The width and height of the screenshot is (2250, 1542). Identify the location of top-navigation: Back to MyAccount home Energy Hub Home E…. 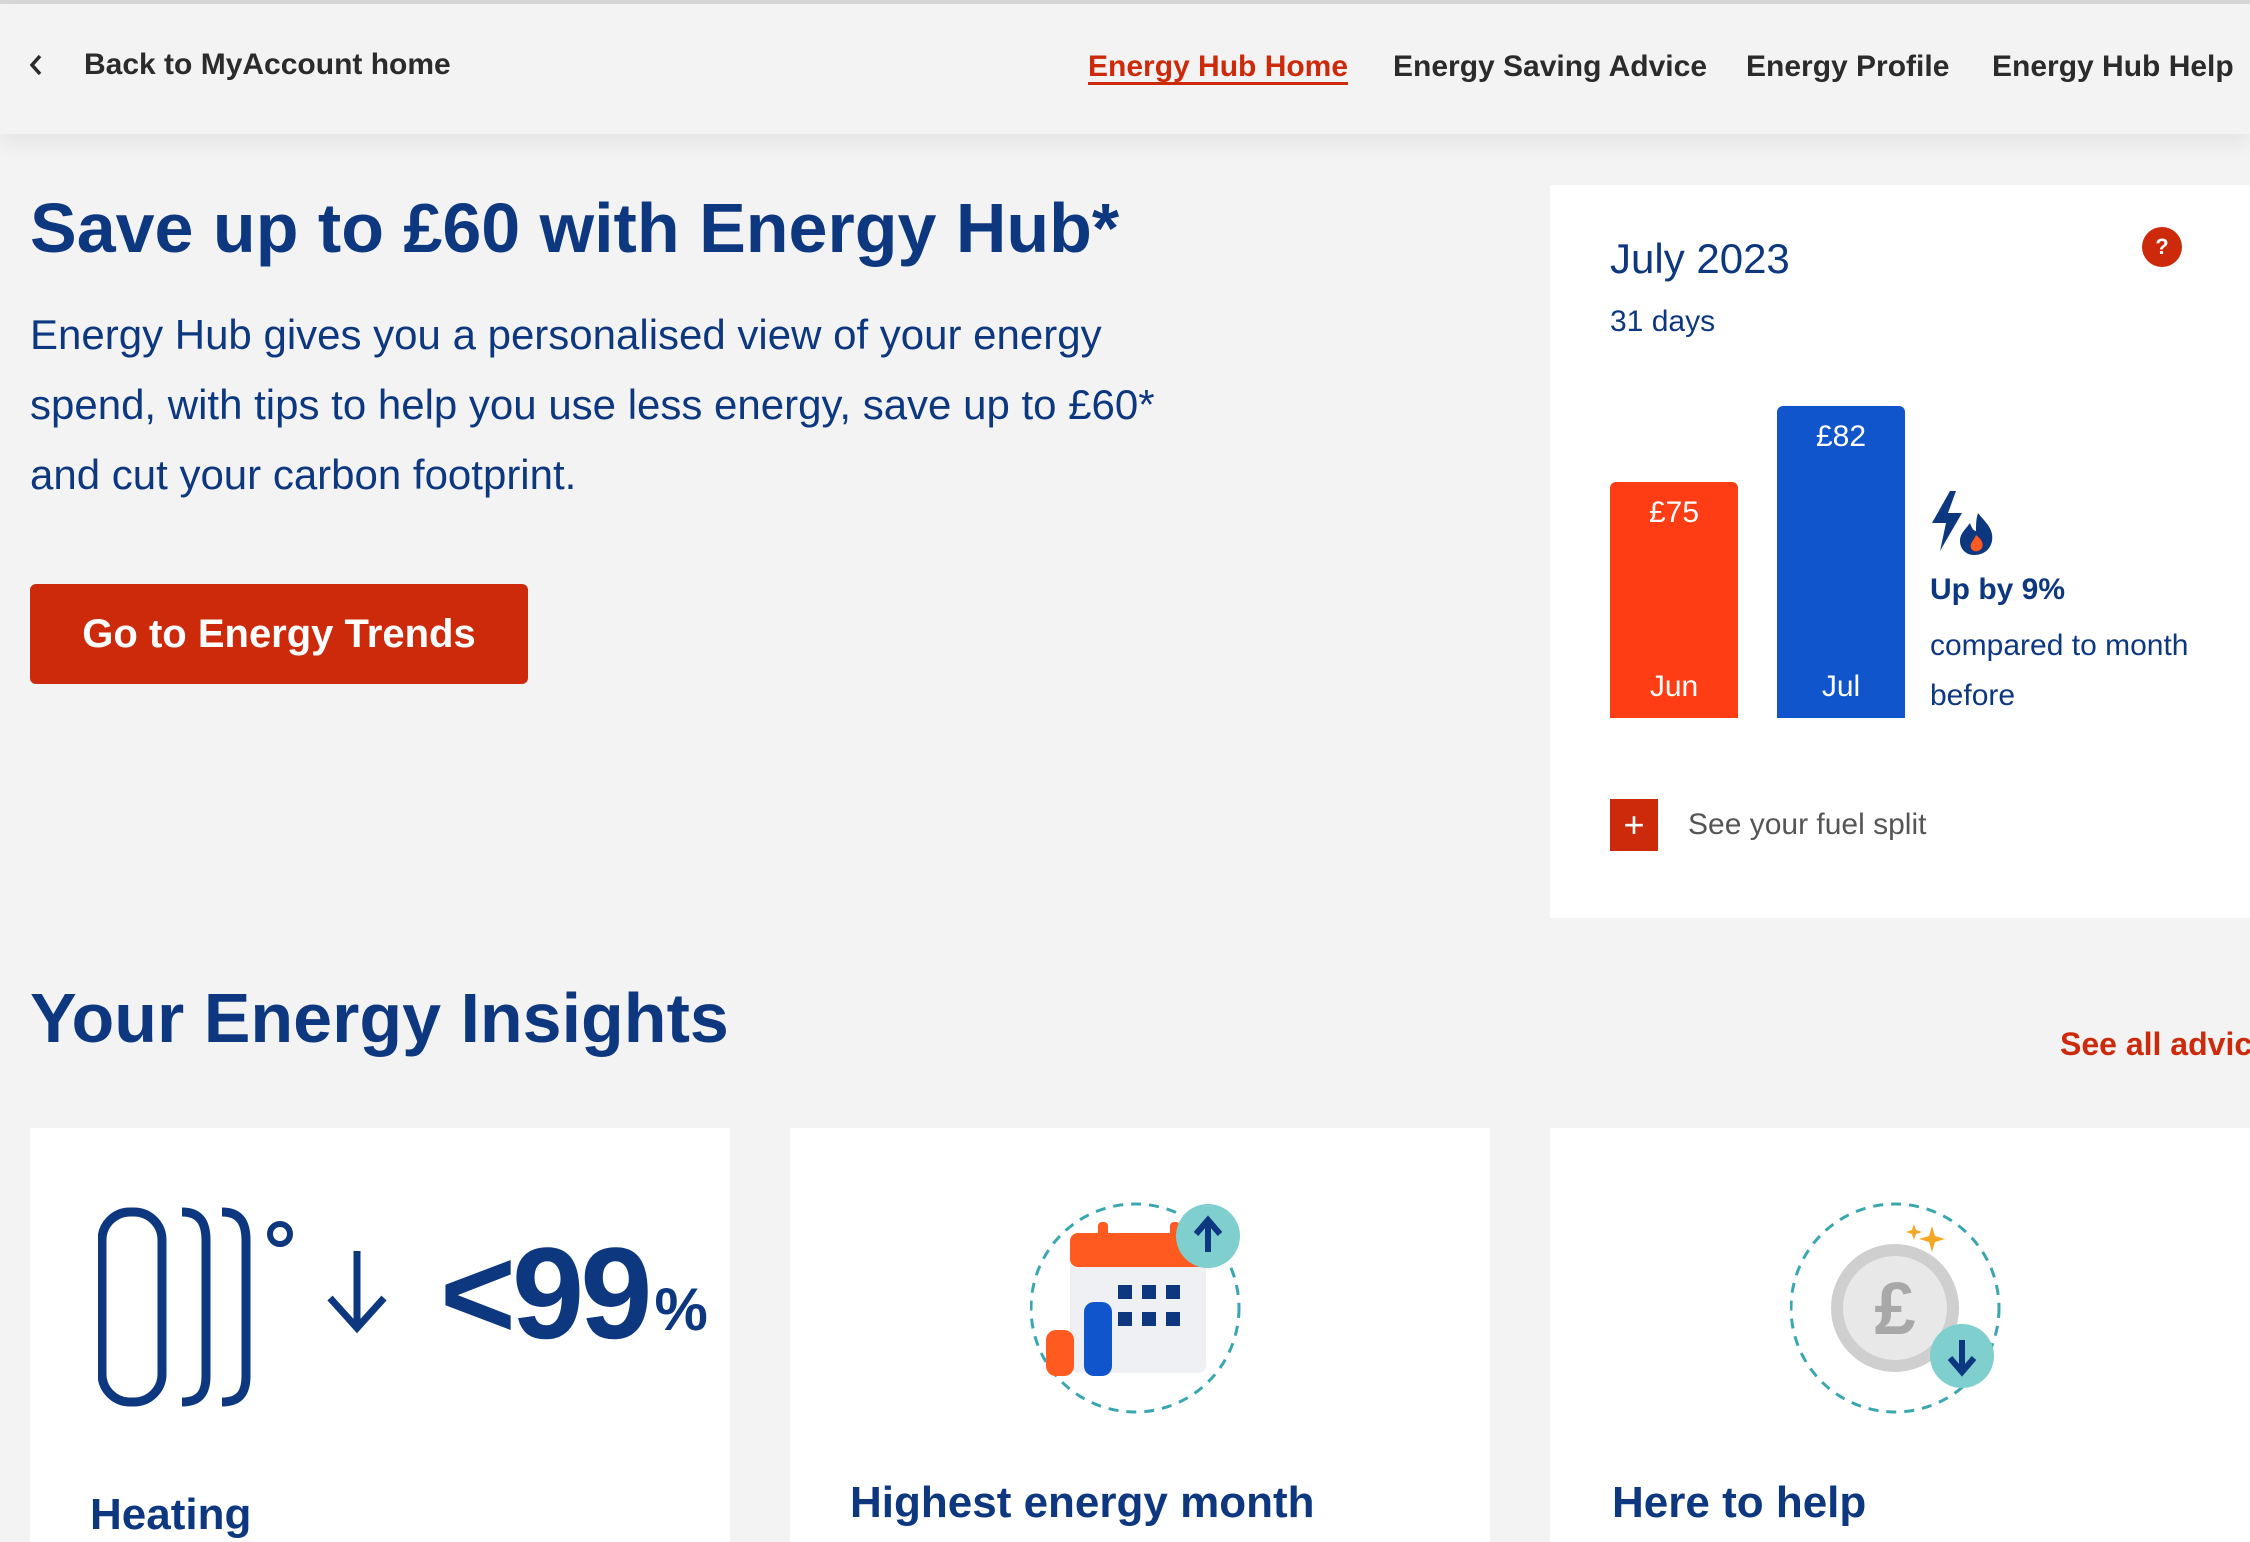
(1125, 69).